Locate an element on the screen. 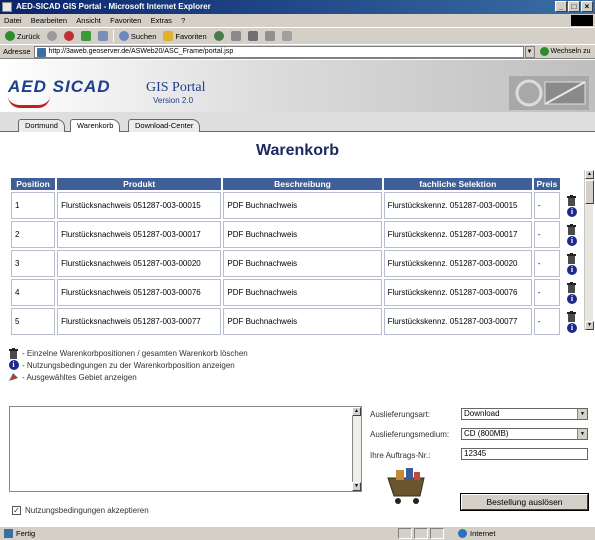 The height and width of the screenshot is (540, 595). security-zone: Internet is located at coordinates (476, 533).